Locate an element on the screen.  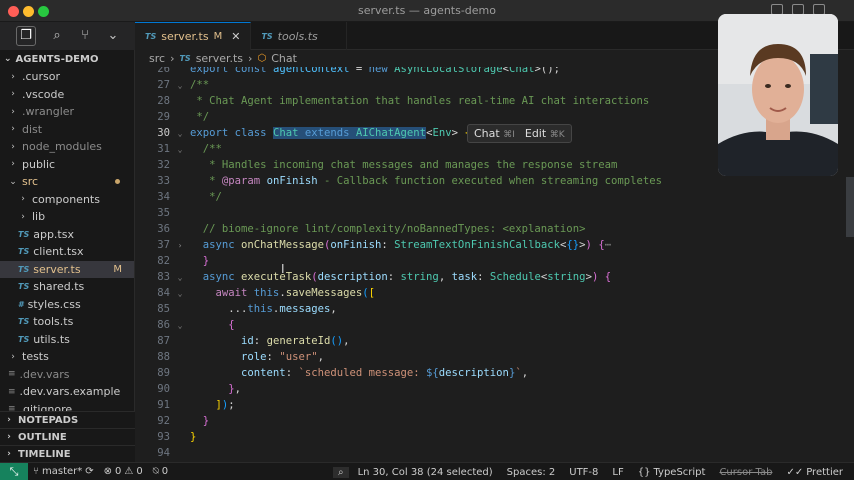
branch-name: master* is located at coordinates (62, 471).